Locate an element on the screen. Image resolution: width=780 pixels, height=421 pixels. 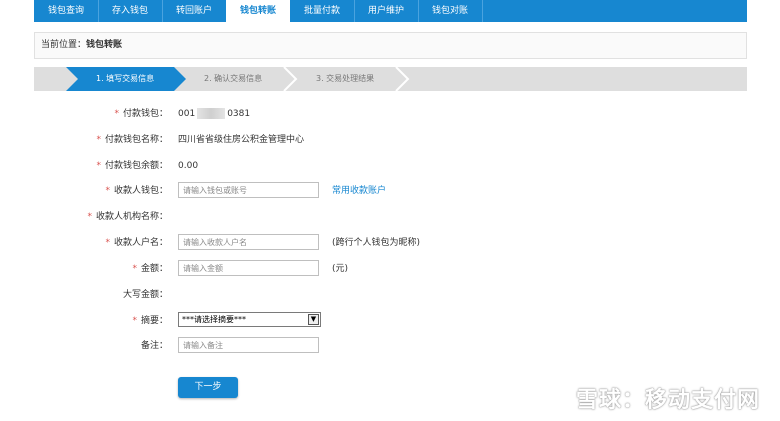
summary-label: 摘要： is located at coordinates (154, 321).